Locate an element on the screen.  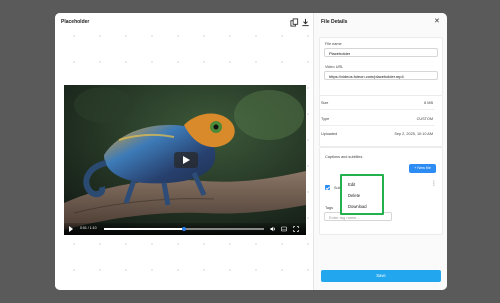
play-overlay-button is located at coordinates (186, 160).